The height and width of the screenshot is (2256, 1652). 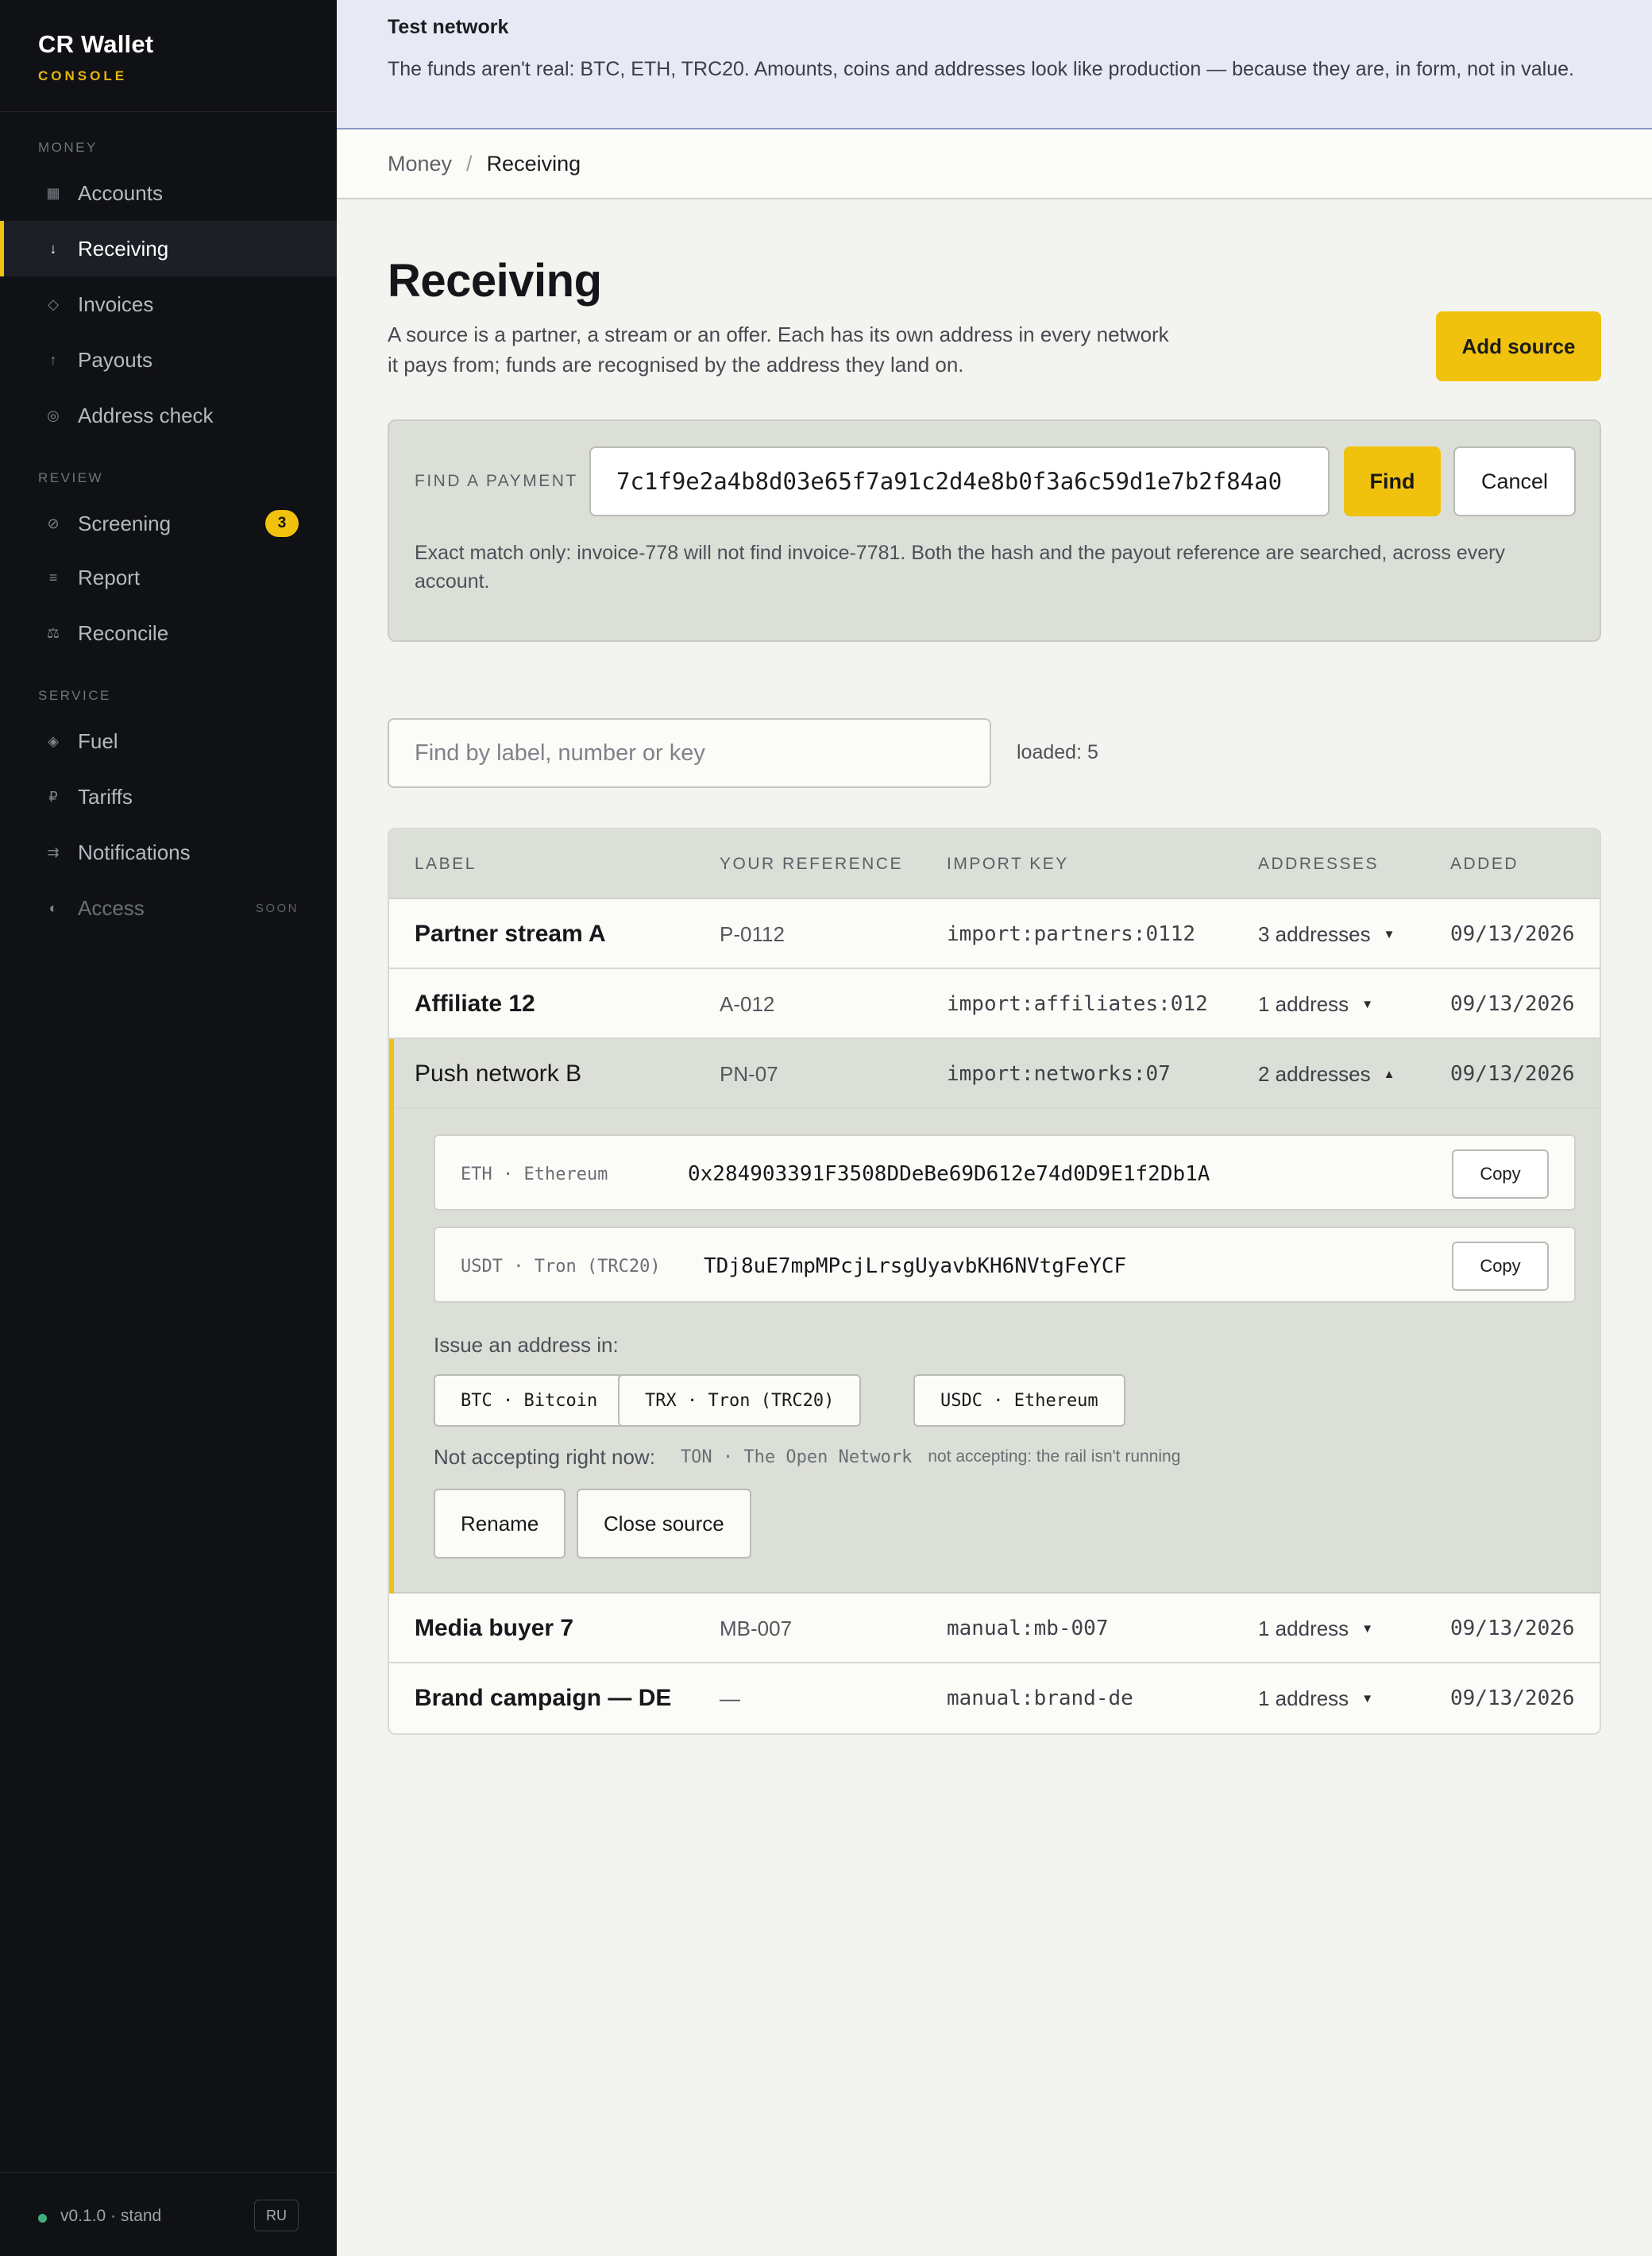 What do you see at coordinates (53, 249) in the screenshot?
I see `arrow-down-icon: ↓` at bounding box center [53, 249].